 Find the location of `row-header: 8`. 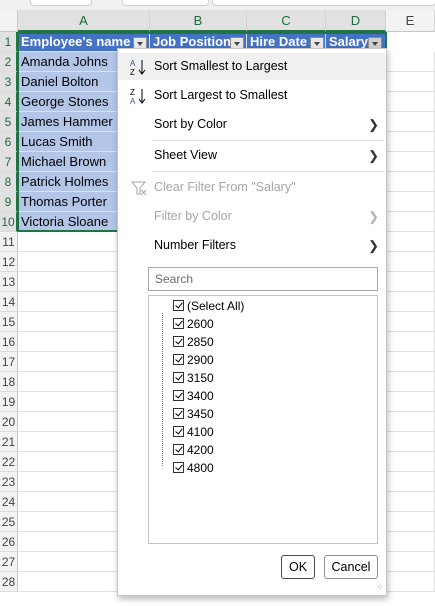

row-header: 8 is located at coordinates (9, 182).